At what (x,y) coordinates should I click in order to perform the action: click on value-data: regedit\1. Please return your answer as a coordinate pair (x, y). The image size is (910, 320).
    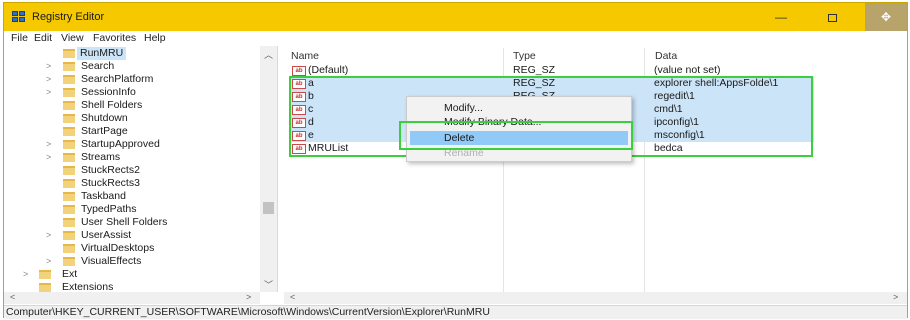
    Looking at the image, I should click on (674, 96).